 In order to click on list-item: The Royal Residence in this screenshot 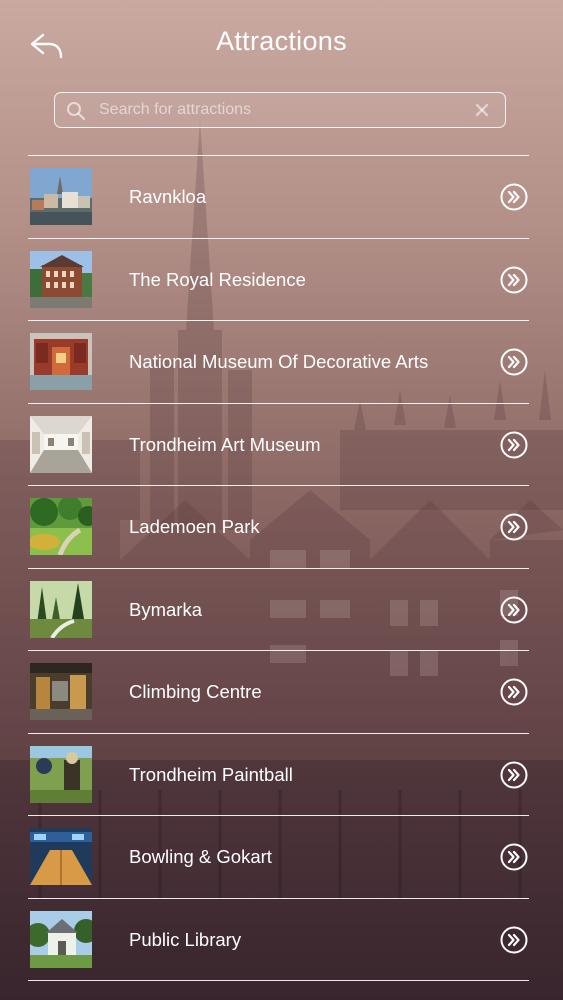, I will do `click(278, 280)`.